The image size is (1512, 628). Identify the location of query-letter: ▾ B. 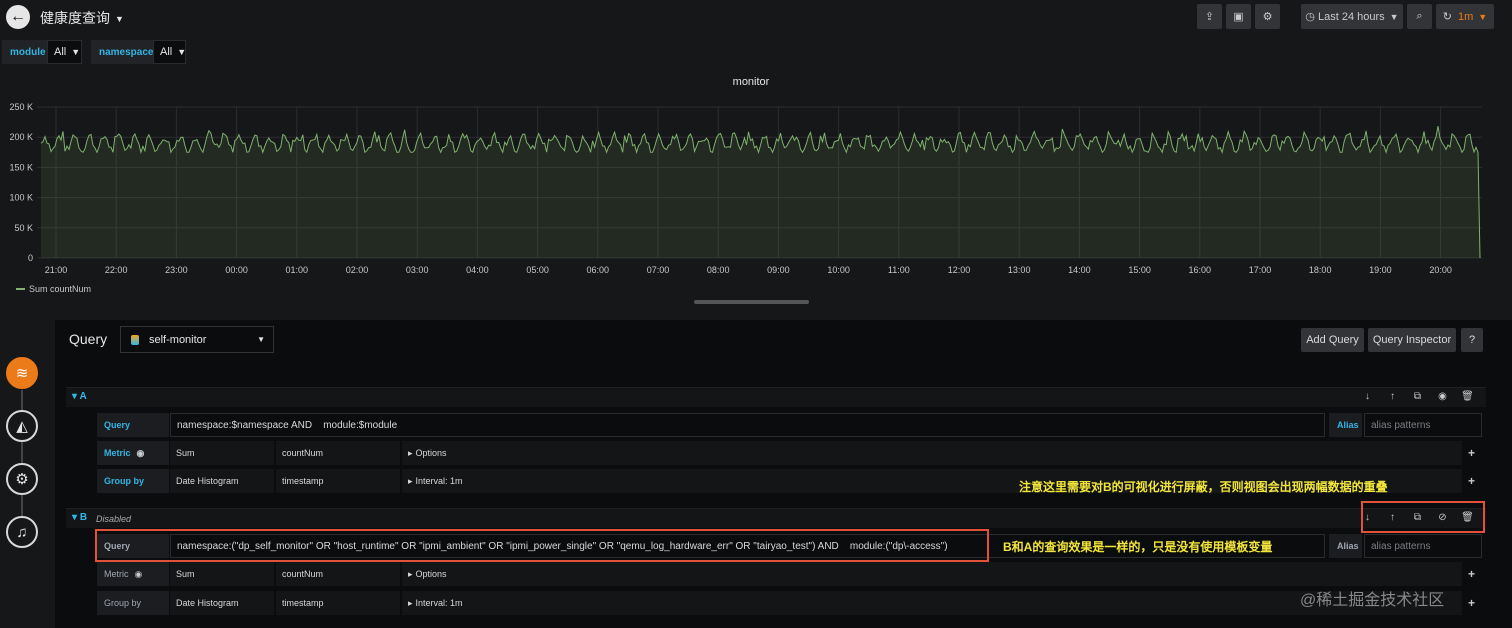
(80, 517).